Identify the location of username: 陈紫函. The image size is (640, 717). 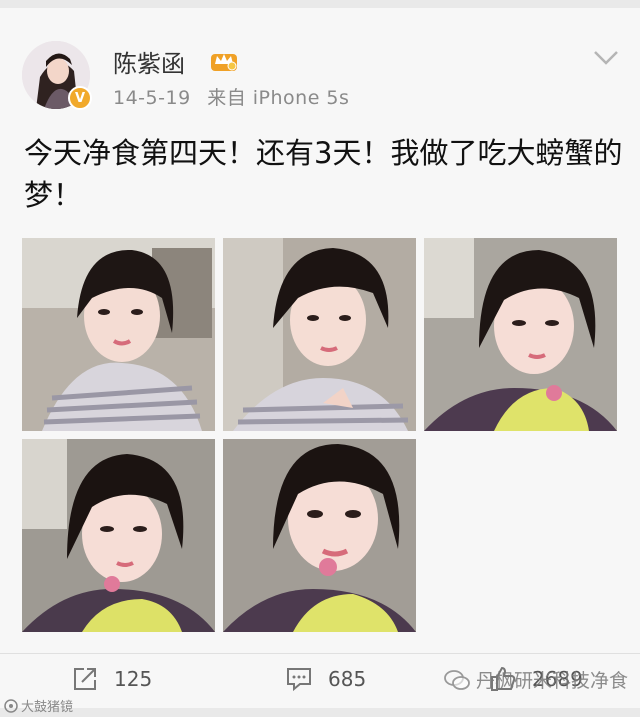
(149, 61).